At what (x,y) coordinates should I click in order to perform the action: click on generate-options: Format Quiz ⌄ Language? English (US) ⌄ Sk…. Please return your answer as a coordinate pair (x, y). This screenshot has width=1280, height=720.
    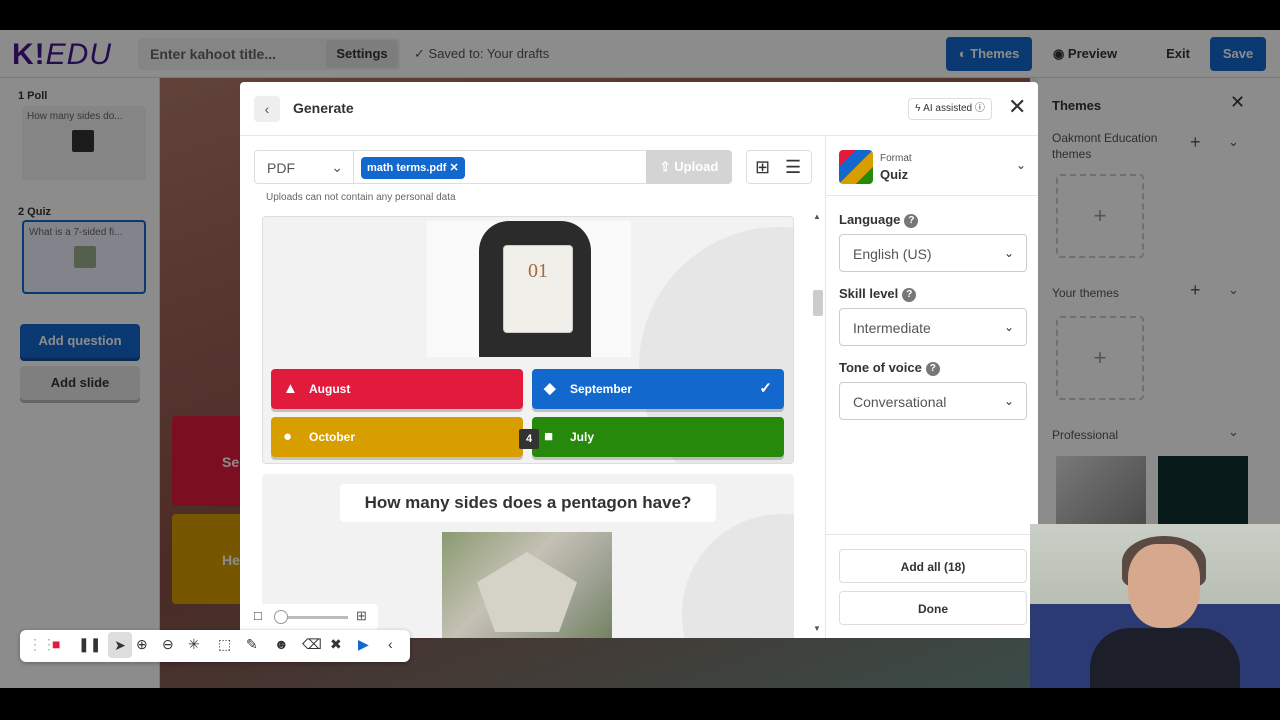
    Looking at the image, I should click on (931, 387).